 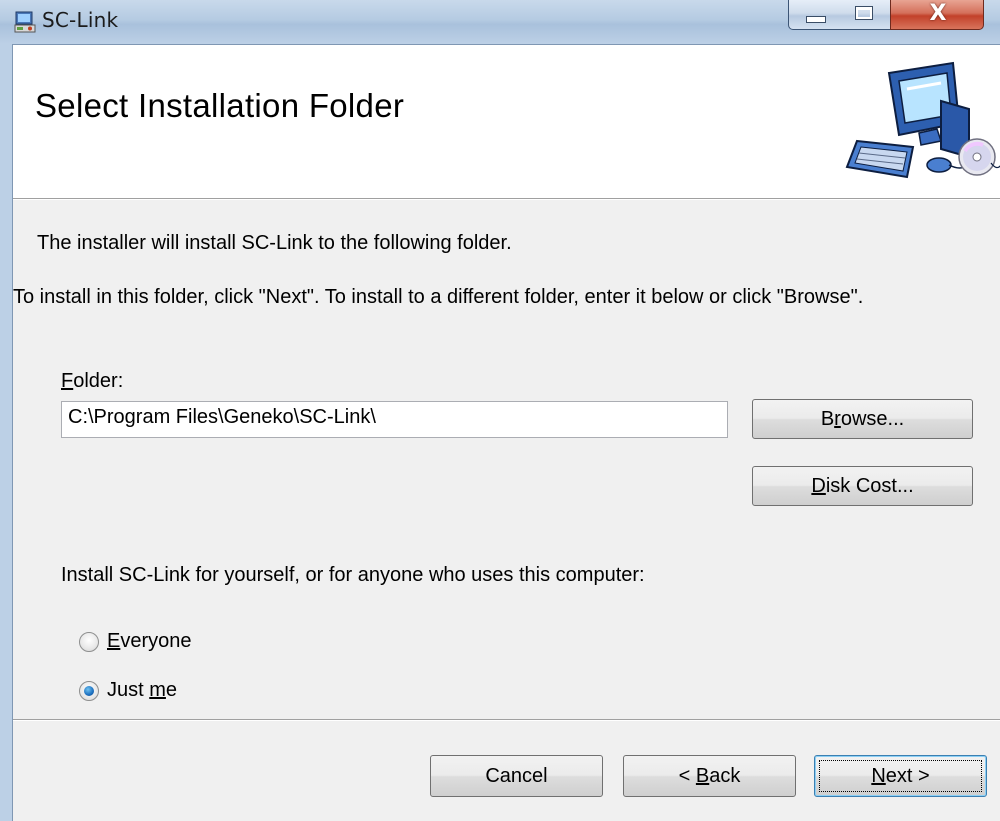 What do you see at coordinates (818, 486) in the screenshot?
I see `disk-cost-label-accel: D` at bounding box center [818, 486].